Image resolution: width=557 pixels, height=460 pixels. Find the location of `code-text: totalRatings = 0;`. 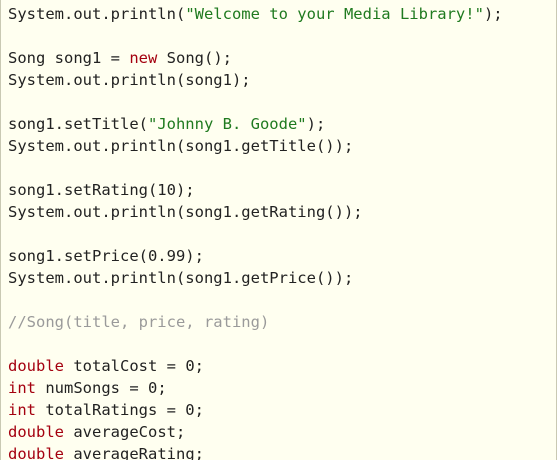

code-text: totalRatings = 0; is located at coordinates (120, 410).